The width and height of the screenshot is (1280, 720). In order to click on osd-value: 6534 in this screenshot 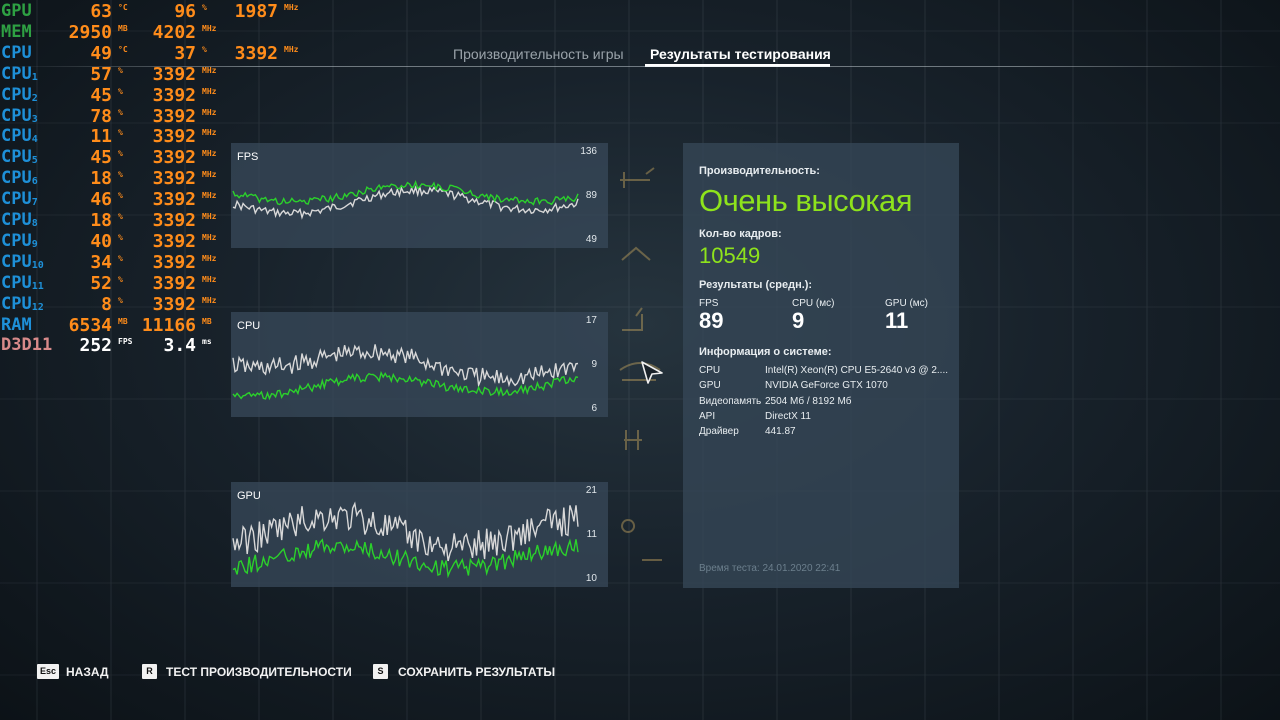, I will do `click(90, 325)`.